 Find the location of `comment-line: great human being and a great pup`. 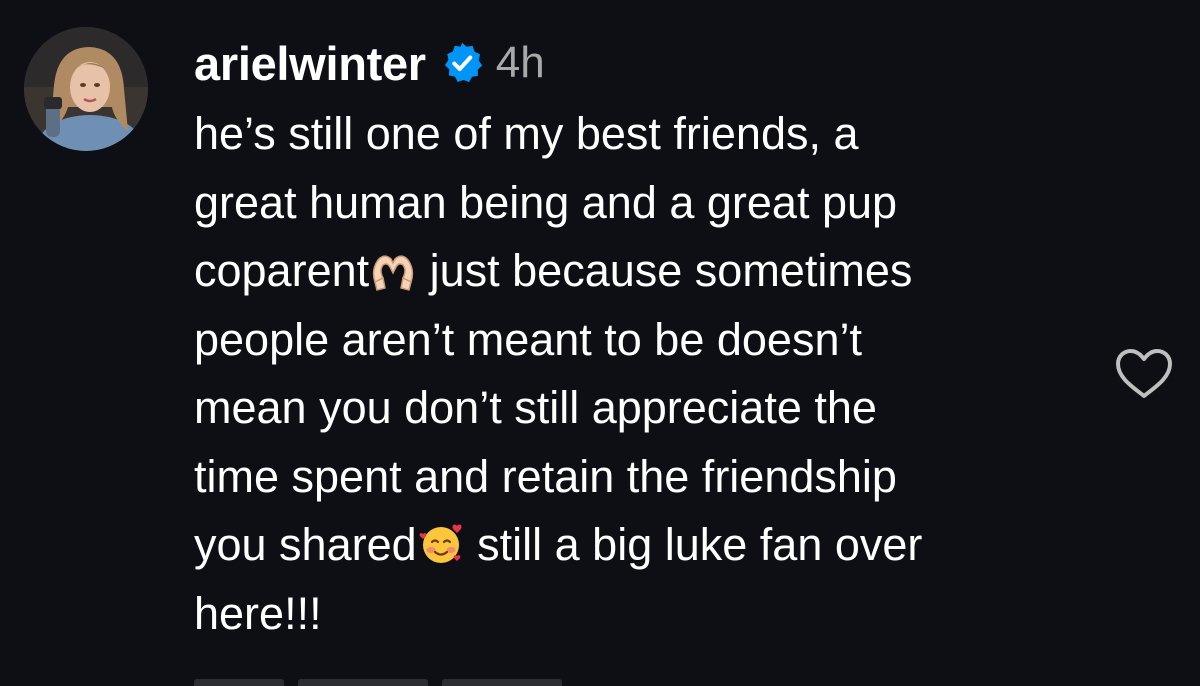

comment-line: great human being and a great pup is located at coordinates (546, 202).